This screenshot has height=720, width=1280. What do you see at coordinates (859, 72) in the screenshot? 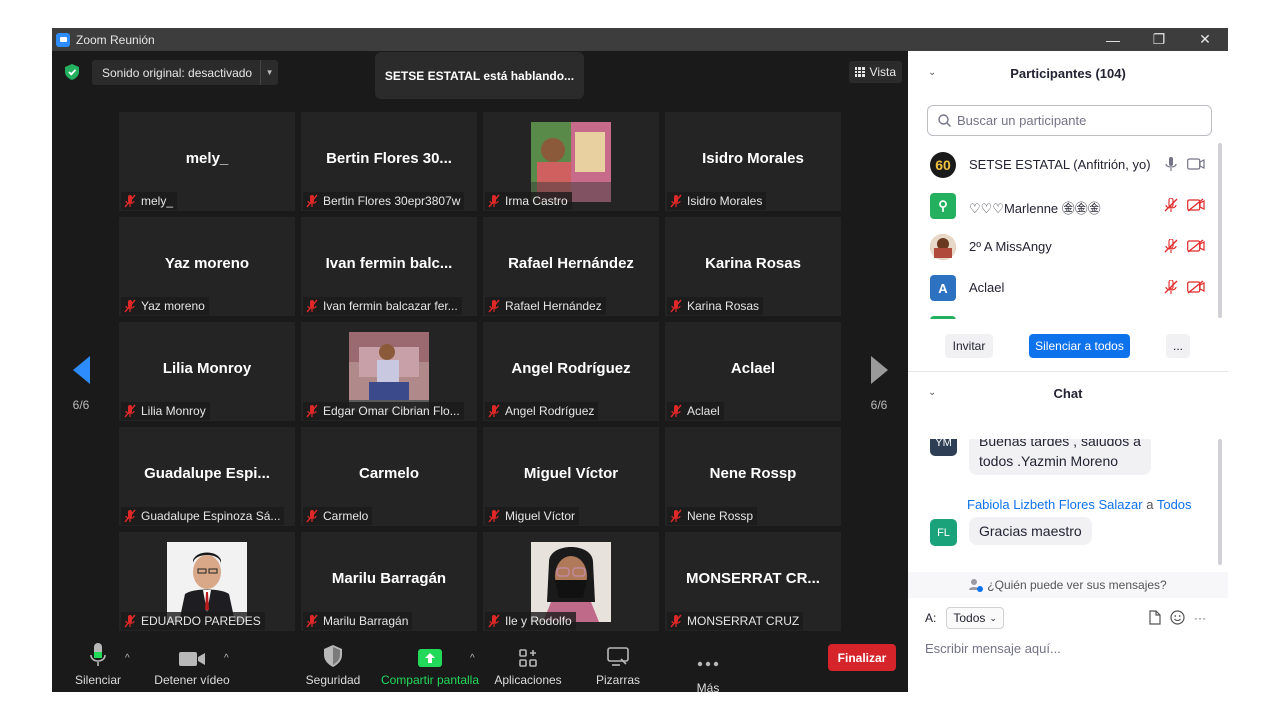
I see `gallery-grid-icon` at bounding box center [859, 72].